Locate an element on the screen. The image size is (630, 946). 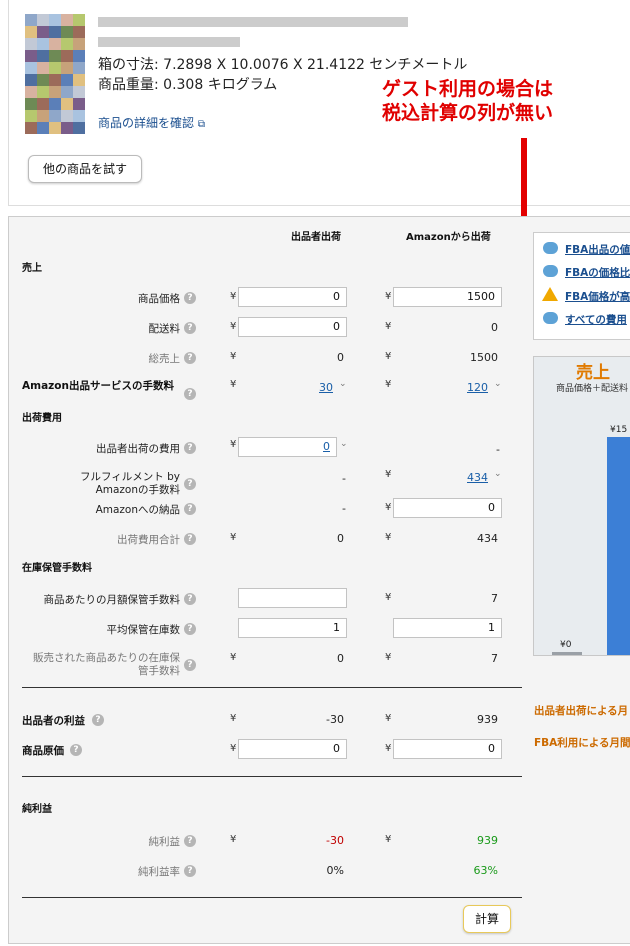
warning-icon is located at coordinates (550, 294).